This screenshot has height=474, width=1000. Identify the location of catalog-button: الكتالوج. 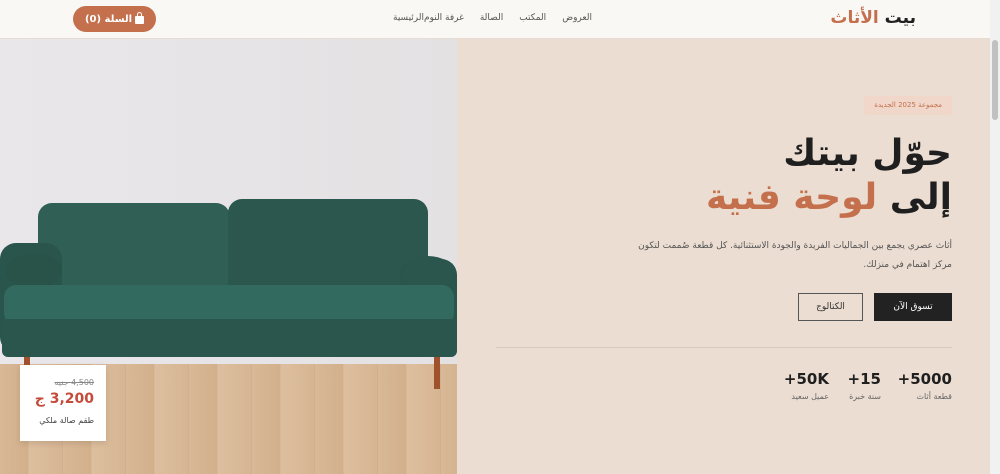
(830, 307).